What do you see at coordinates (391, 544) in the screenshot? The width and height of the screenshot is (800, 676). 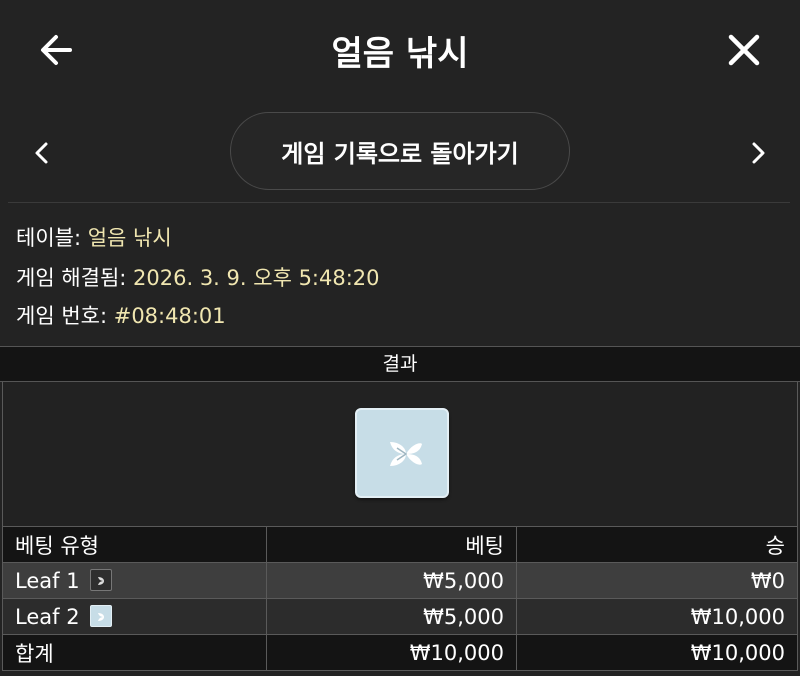 I see `header-bet: 베팅` at bounding box center [391, 544].